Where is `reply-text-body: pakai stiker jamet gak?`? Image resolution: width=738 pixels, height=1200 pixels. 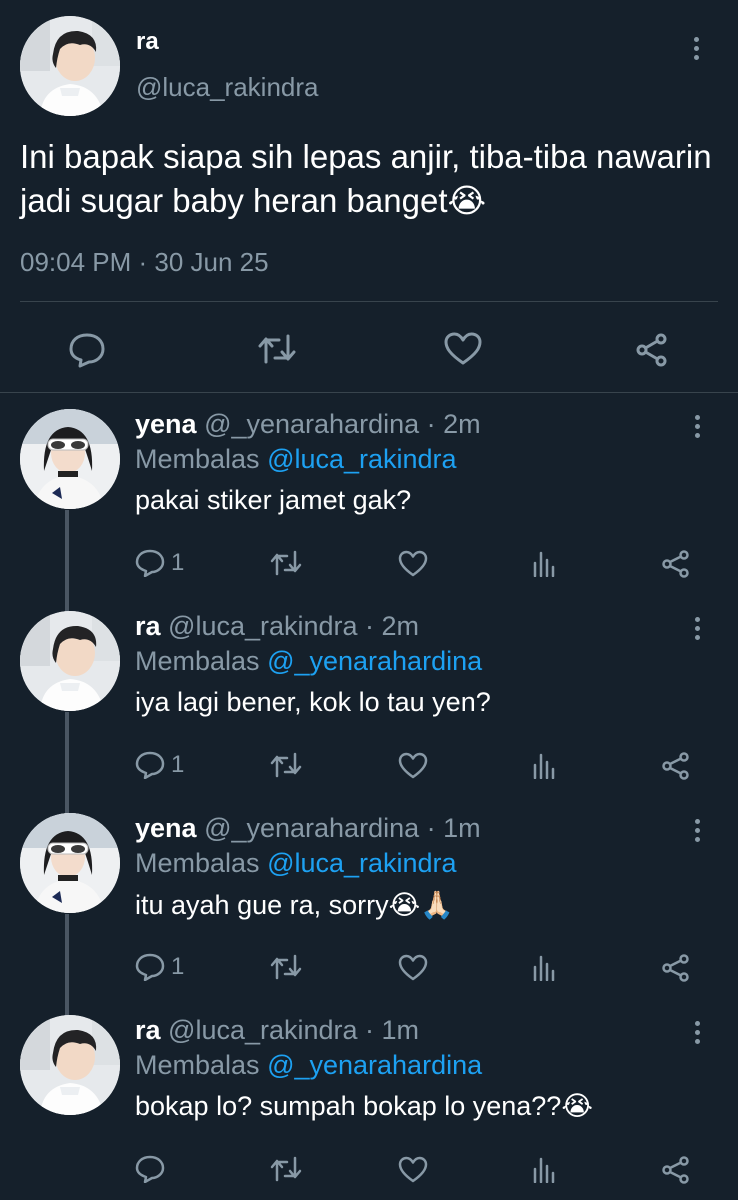 reply-text-body: pakai stiker jamet gak? is located at coordinates (273, 500).